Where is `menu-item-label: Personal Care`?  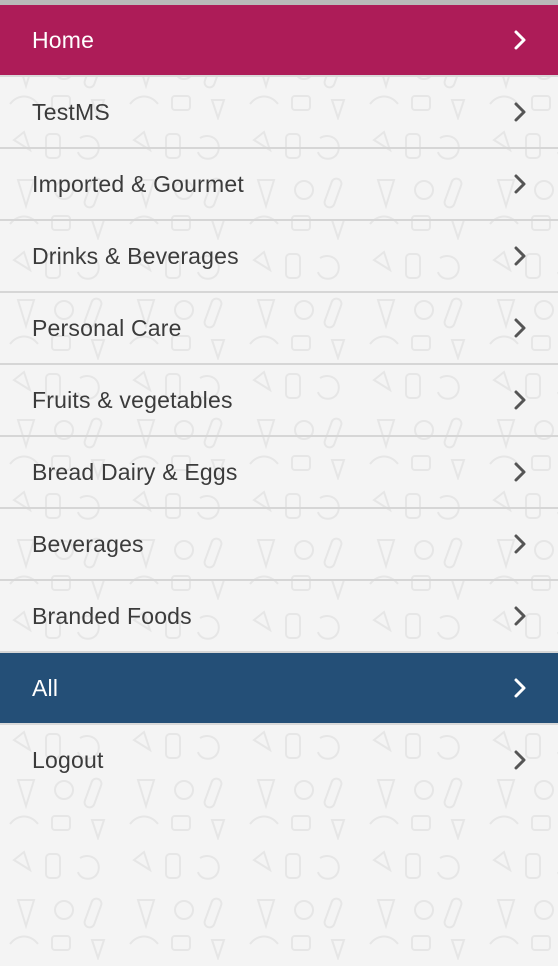
menu-item-label: Personal Care is located at coordinates (107, 327).